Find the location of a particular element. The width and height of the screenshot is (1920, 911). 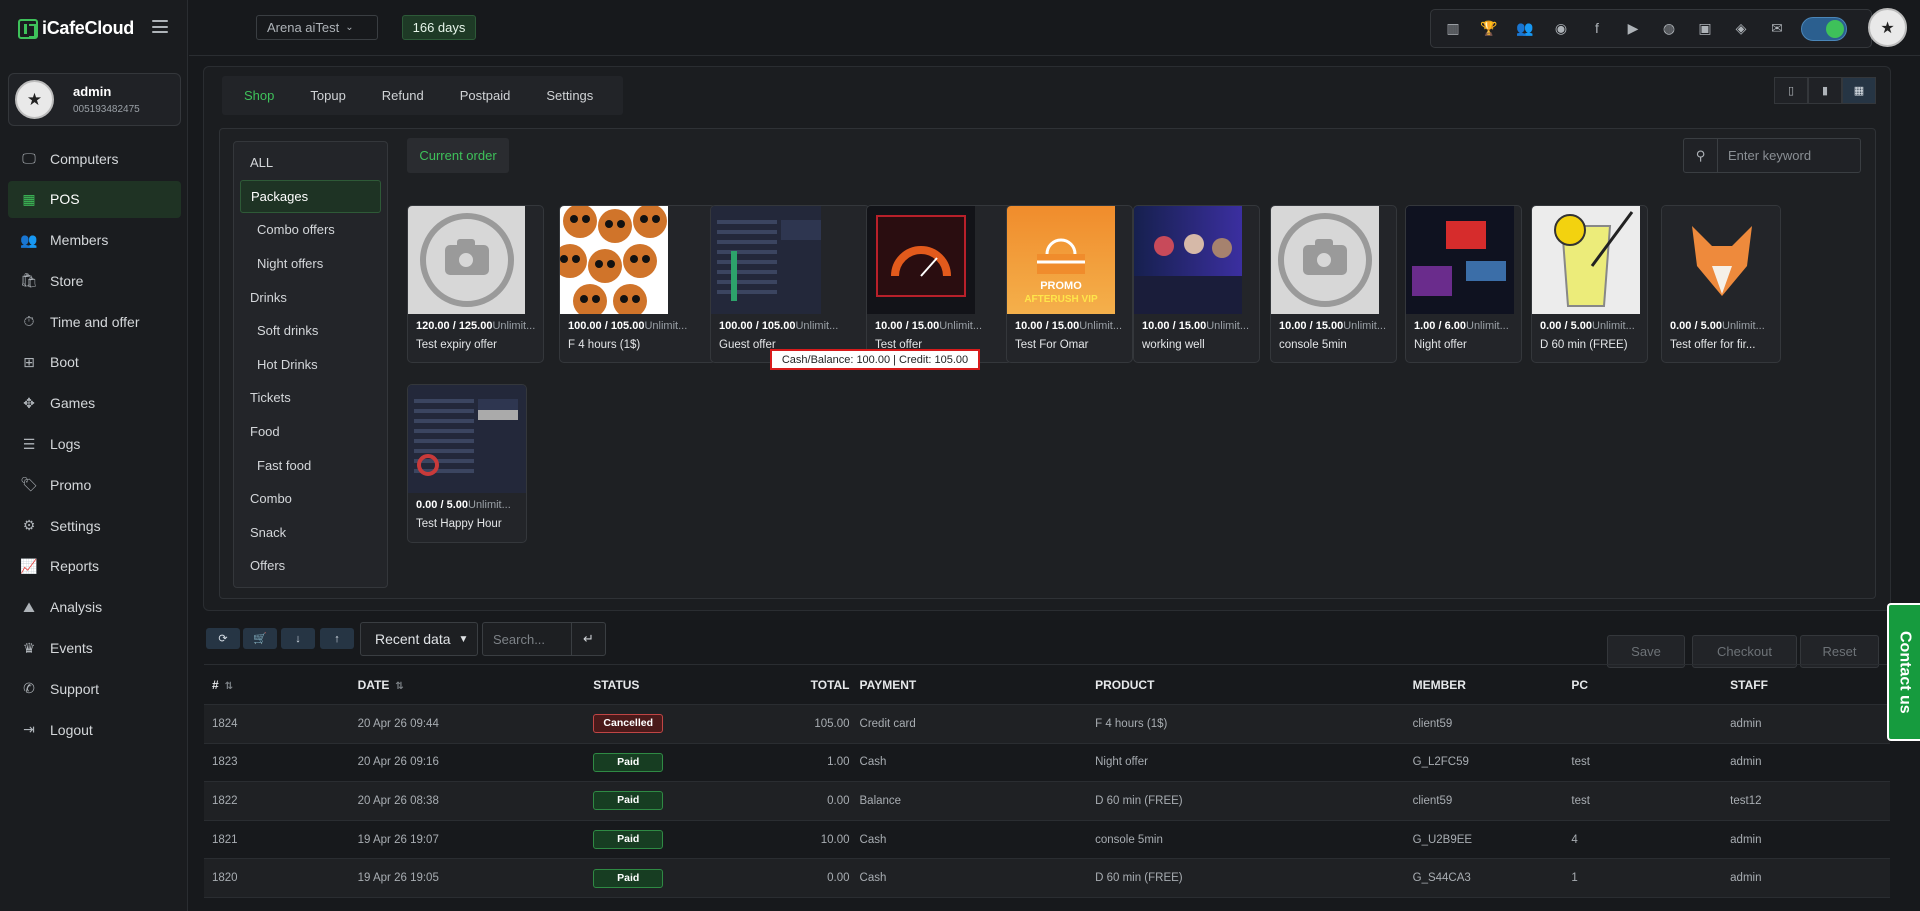

contact-us-button: Contact us is located at coordinates (1903, 672).